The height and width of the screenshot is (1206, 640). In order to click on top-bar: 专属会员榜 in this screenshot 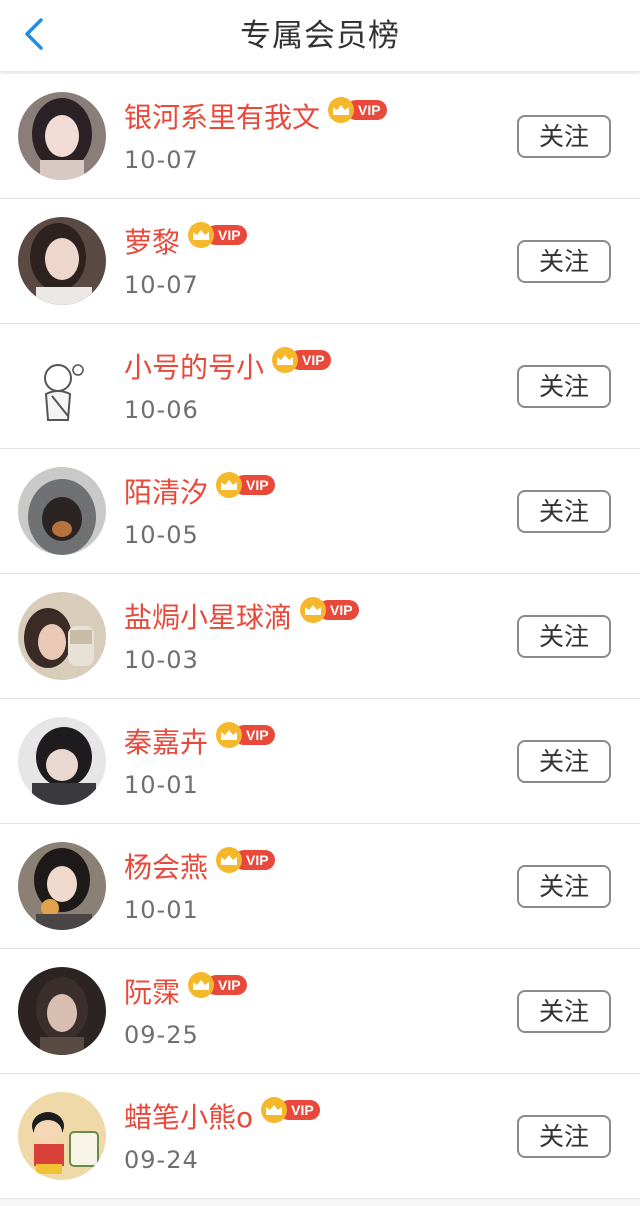, I will do `click(320, 36)`.